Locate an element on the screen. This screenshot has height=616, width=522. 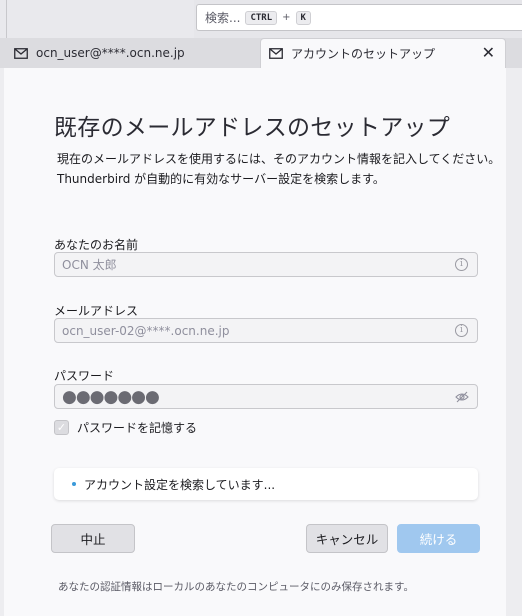
tab-label: ocn_user@****.ocn.ne.jp is located at coordinates (110, 53).